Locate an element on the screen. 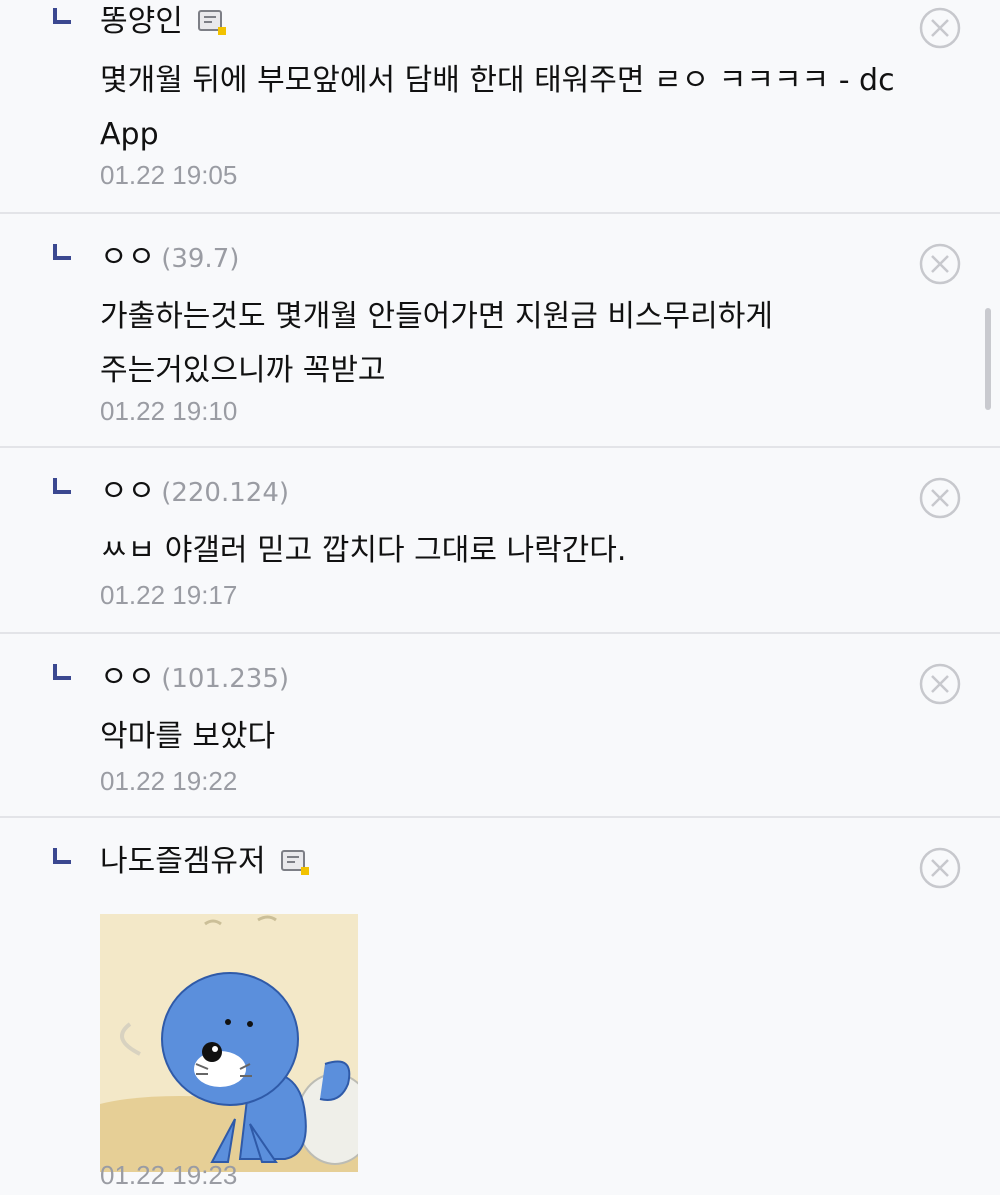 Image resolution: width=1000 pixels, height=1195 pixels. author-ip: (220.124) is located at coordinates (225, 493).